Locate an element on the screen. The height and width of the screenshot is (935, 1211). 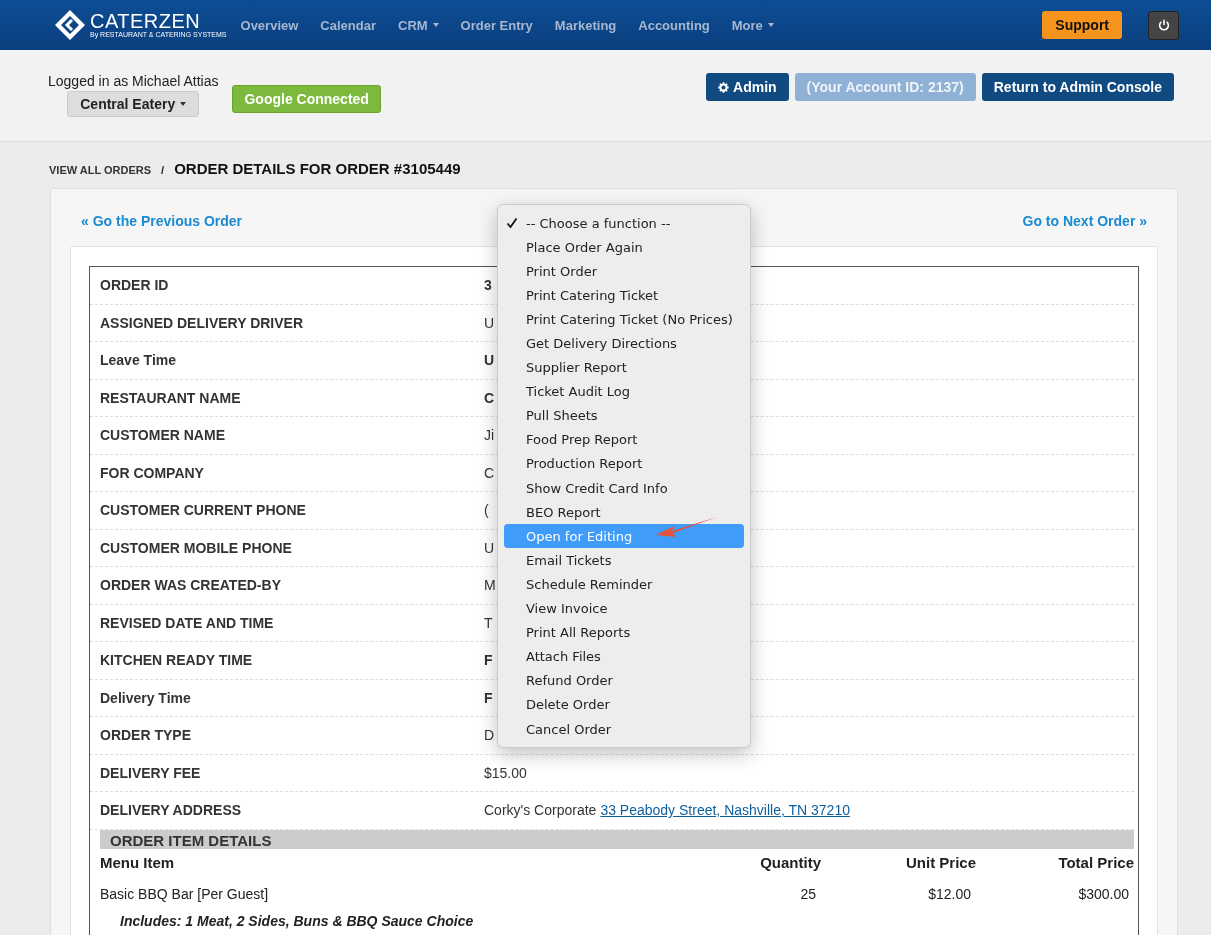
field-value: 3 is located at coordinates (488, 285).